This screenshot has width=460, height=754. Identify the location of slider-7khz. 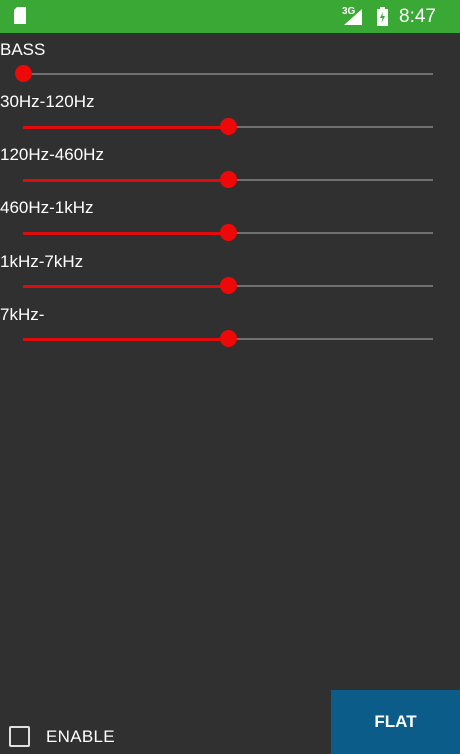
(228, 339).